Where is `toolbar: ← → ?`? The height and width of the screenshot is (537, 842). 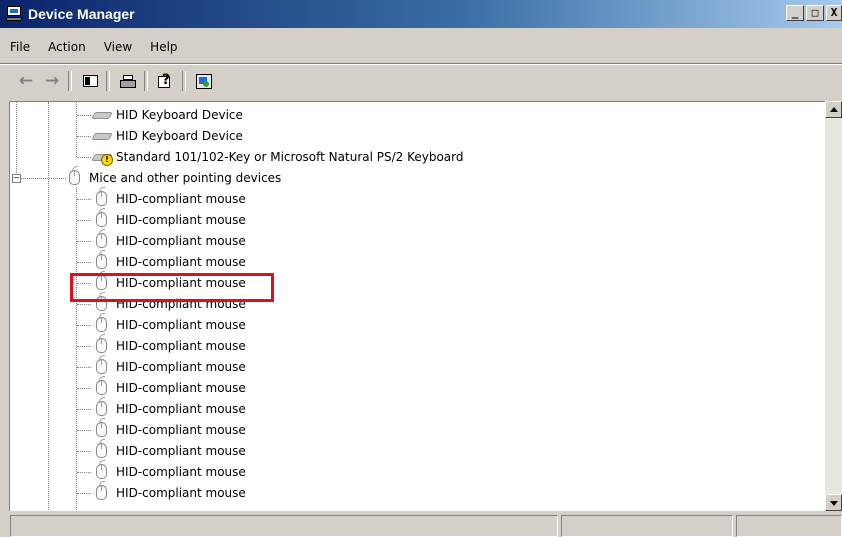 toolbar: ← → ? is located at coordinates (421, 81).